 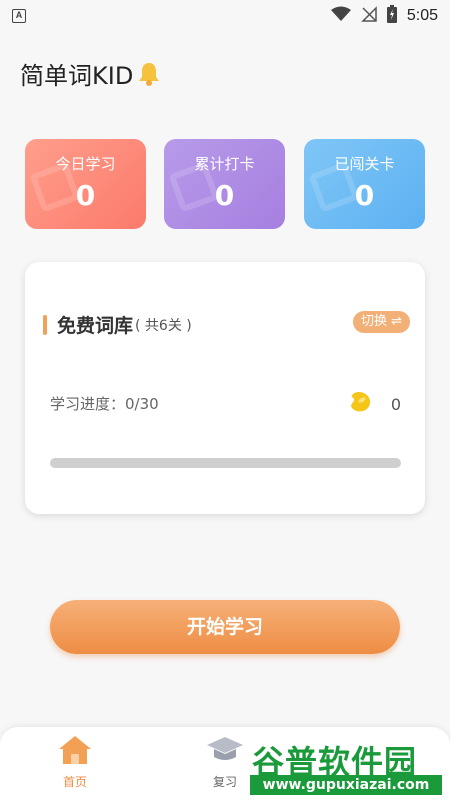 I want to click on page-title: 简单词KID, so click(x=90, y=73).